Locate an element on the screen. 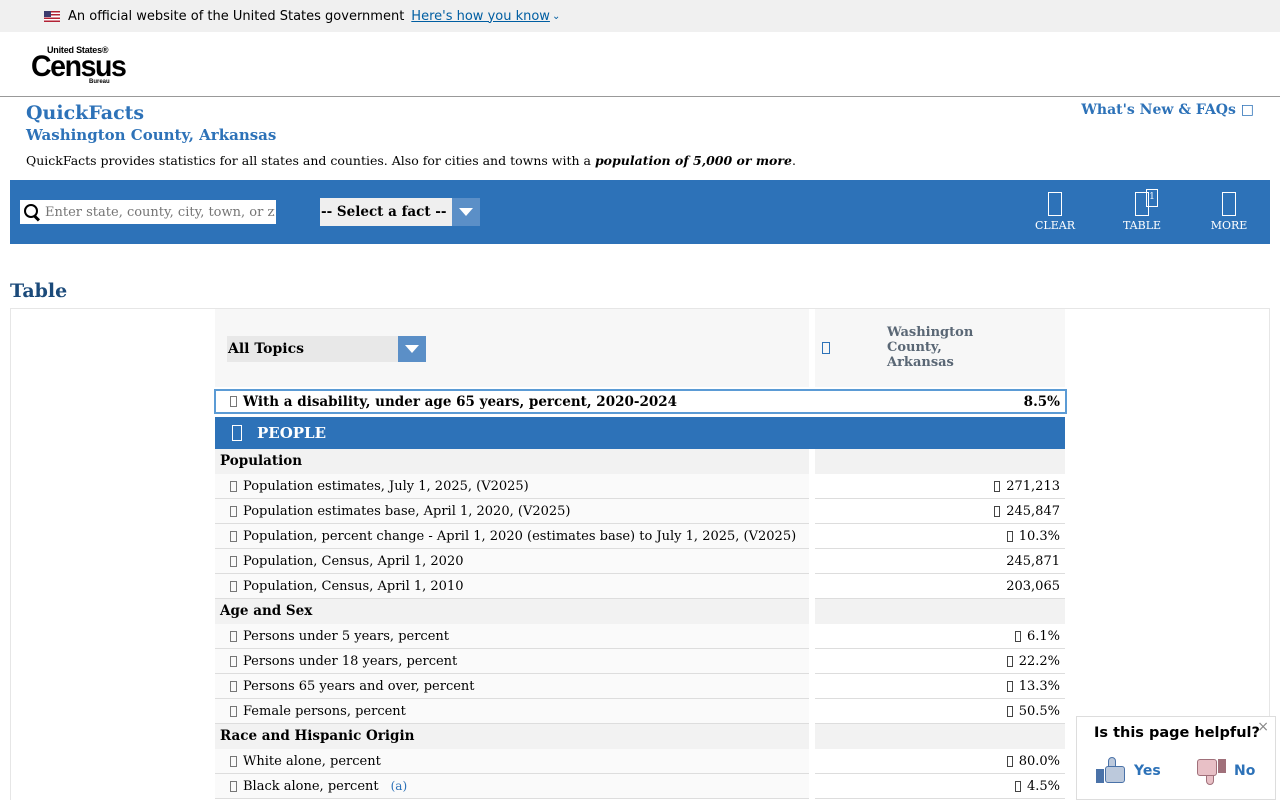 The image size is (1280, 800). topics-select-value: All Topics is located at coordinates (266, 349).